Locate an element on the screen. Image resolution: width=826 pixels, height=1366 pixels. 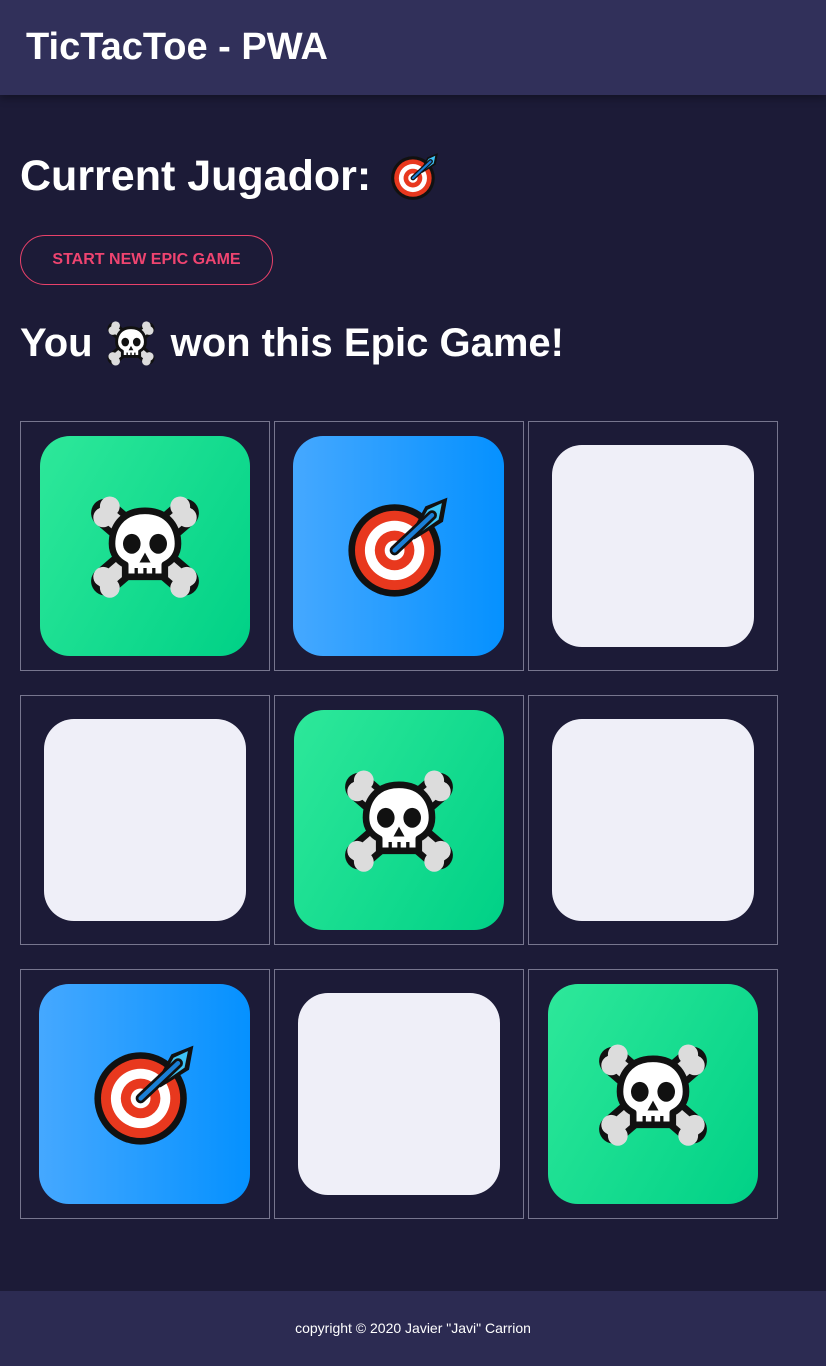
copyright-text: copyright © 2020 Javier "Javi" Carrion is located at coordinates (413, 1328).